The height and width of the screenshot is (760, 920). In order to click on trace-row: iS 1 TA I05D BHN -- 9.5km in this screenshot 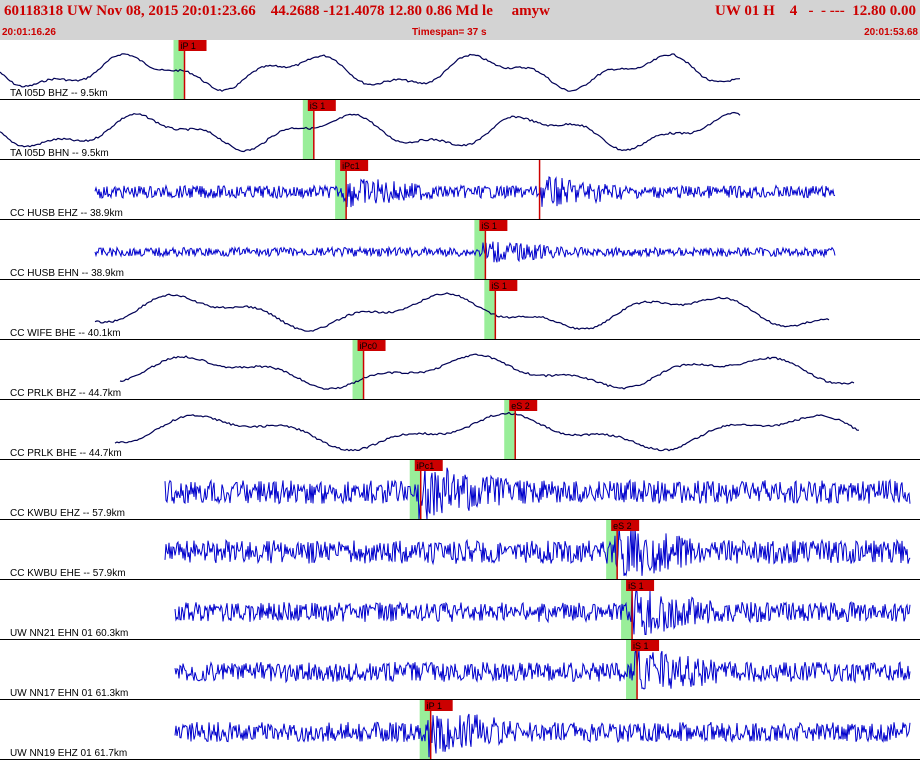, I will do `click(460, 130)`.